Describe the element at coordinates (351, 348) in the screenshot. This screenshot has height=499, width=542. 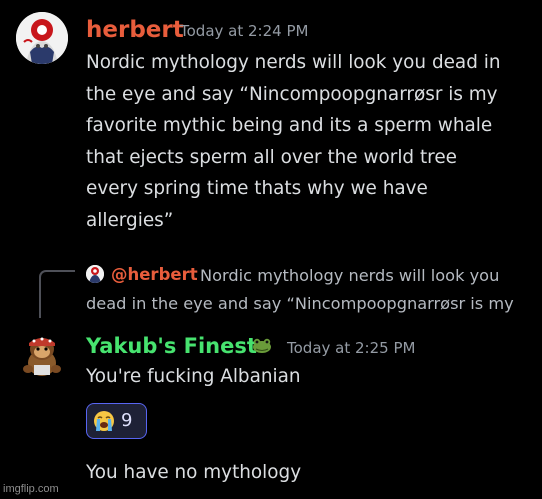
I see `timestamp: Today at 2:25 PM` at that location.